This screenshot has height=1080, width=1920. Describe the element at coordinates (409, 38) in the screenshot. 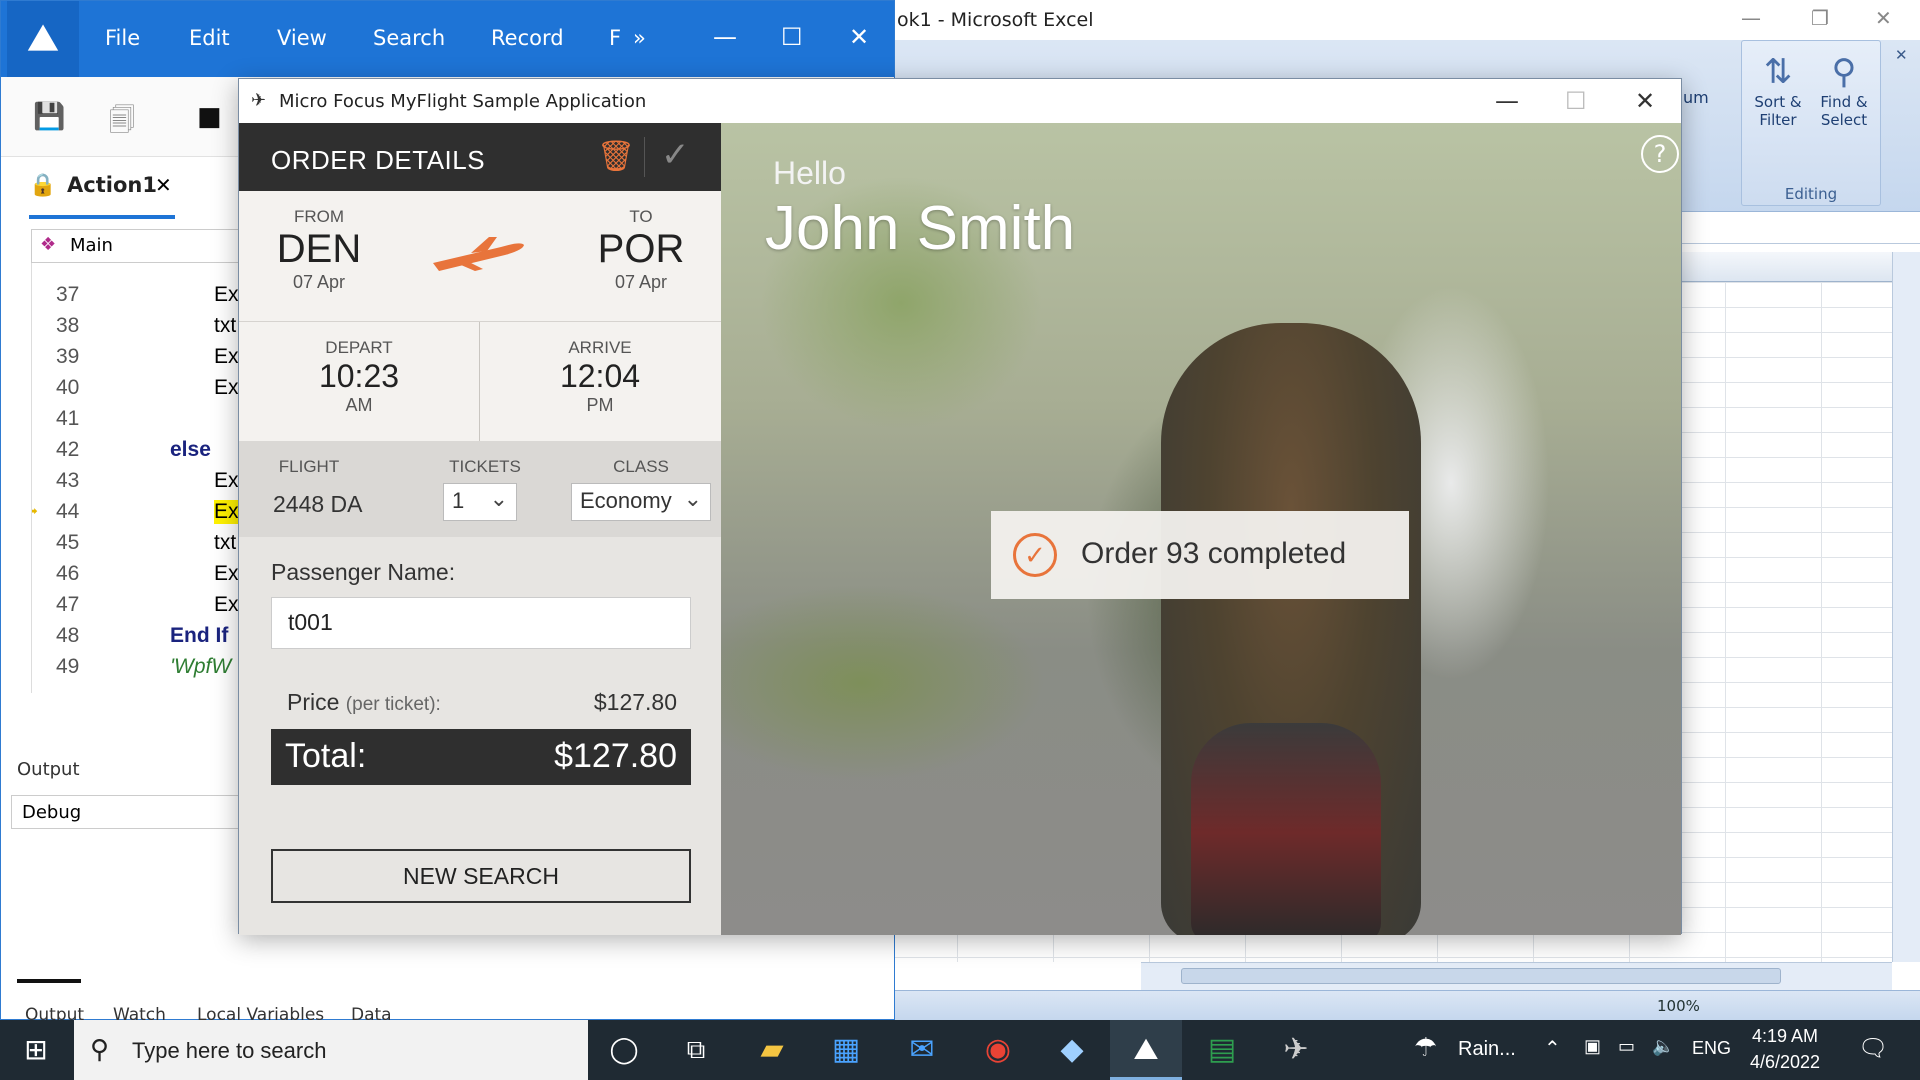

I see `menu-search: Search` at that location.